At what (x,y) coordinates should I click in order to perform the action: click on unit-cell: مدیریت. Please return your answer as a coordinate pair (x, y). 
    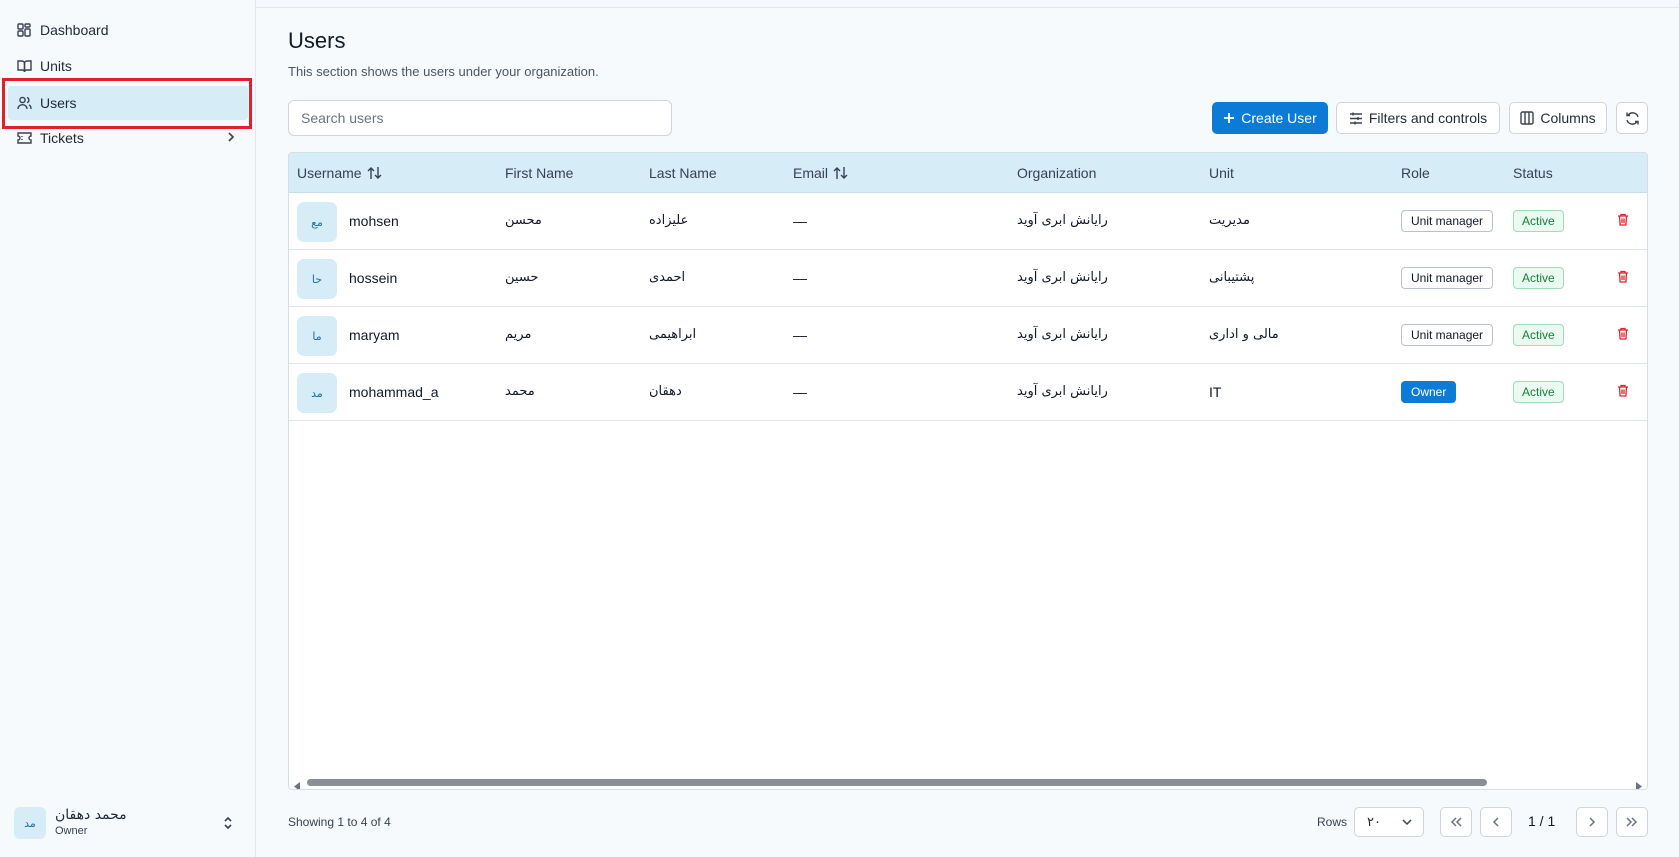
    Looking at the image, I should click on (1229, 220).